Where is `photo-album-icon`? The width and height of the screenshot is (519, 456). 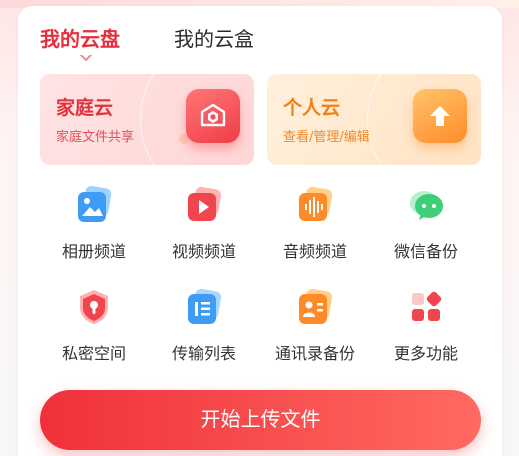 photo-album-icon is located at coordinates (95, 204).